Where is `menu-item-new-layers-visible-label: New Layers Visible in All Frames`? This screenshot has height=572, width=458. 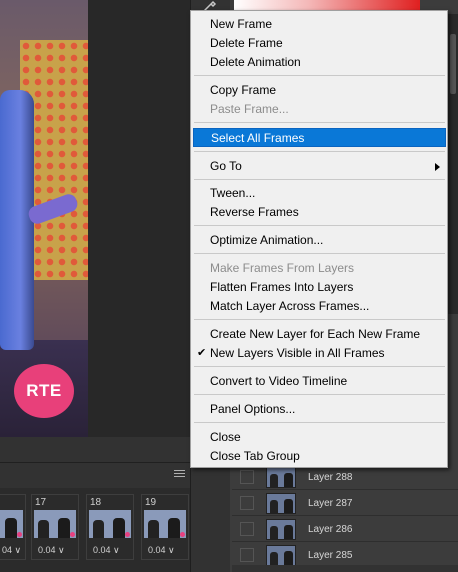
menu-item-new-layers-visible-label: New Layers Visible in All Frames is located at coordinates (297, 353).